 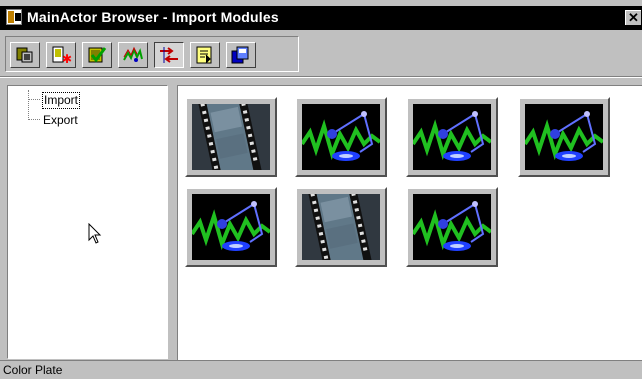 I want to click on window-title: MainActor Browser - Import Modules, so click(x=153, y=17).